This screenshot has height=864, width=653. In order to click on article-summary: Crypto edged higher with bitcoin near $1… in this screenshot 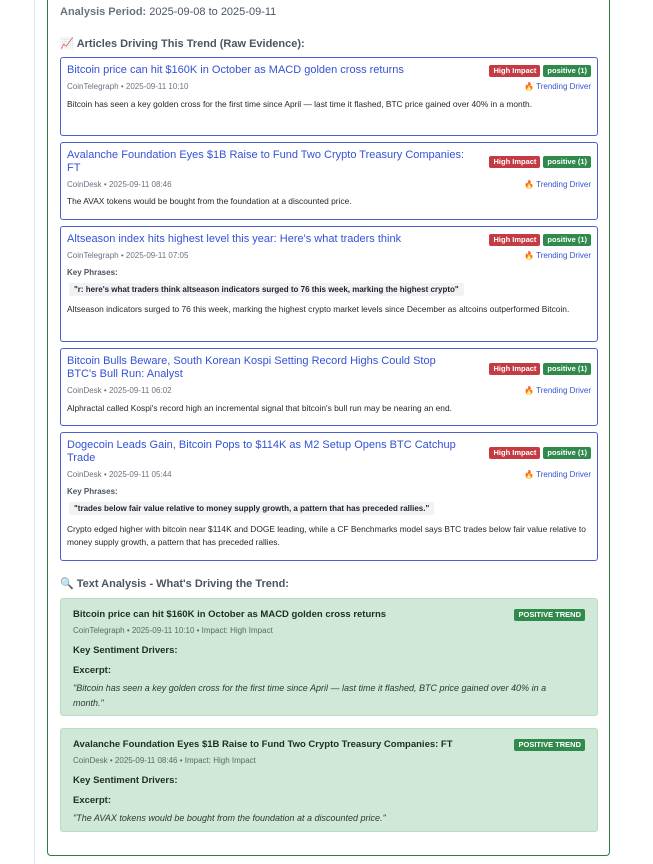, I will do `click(326, 535)`.